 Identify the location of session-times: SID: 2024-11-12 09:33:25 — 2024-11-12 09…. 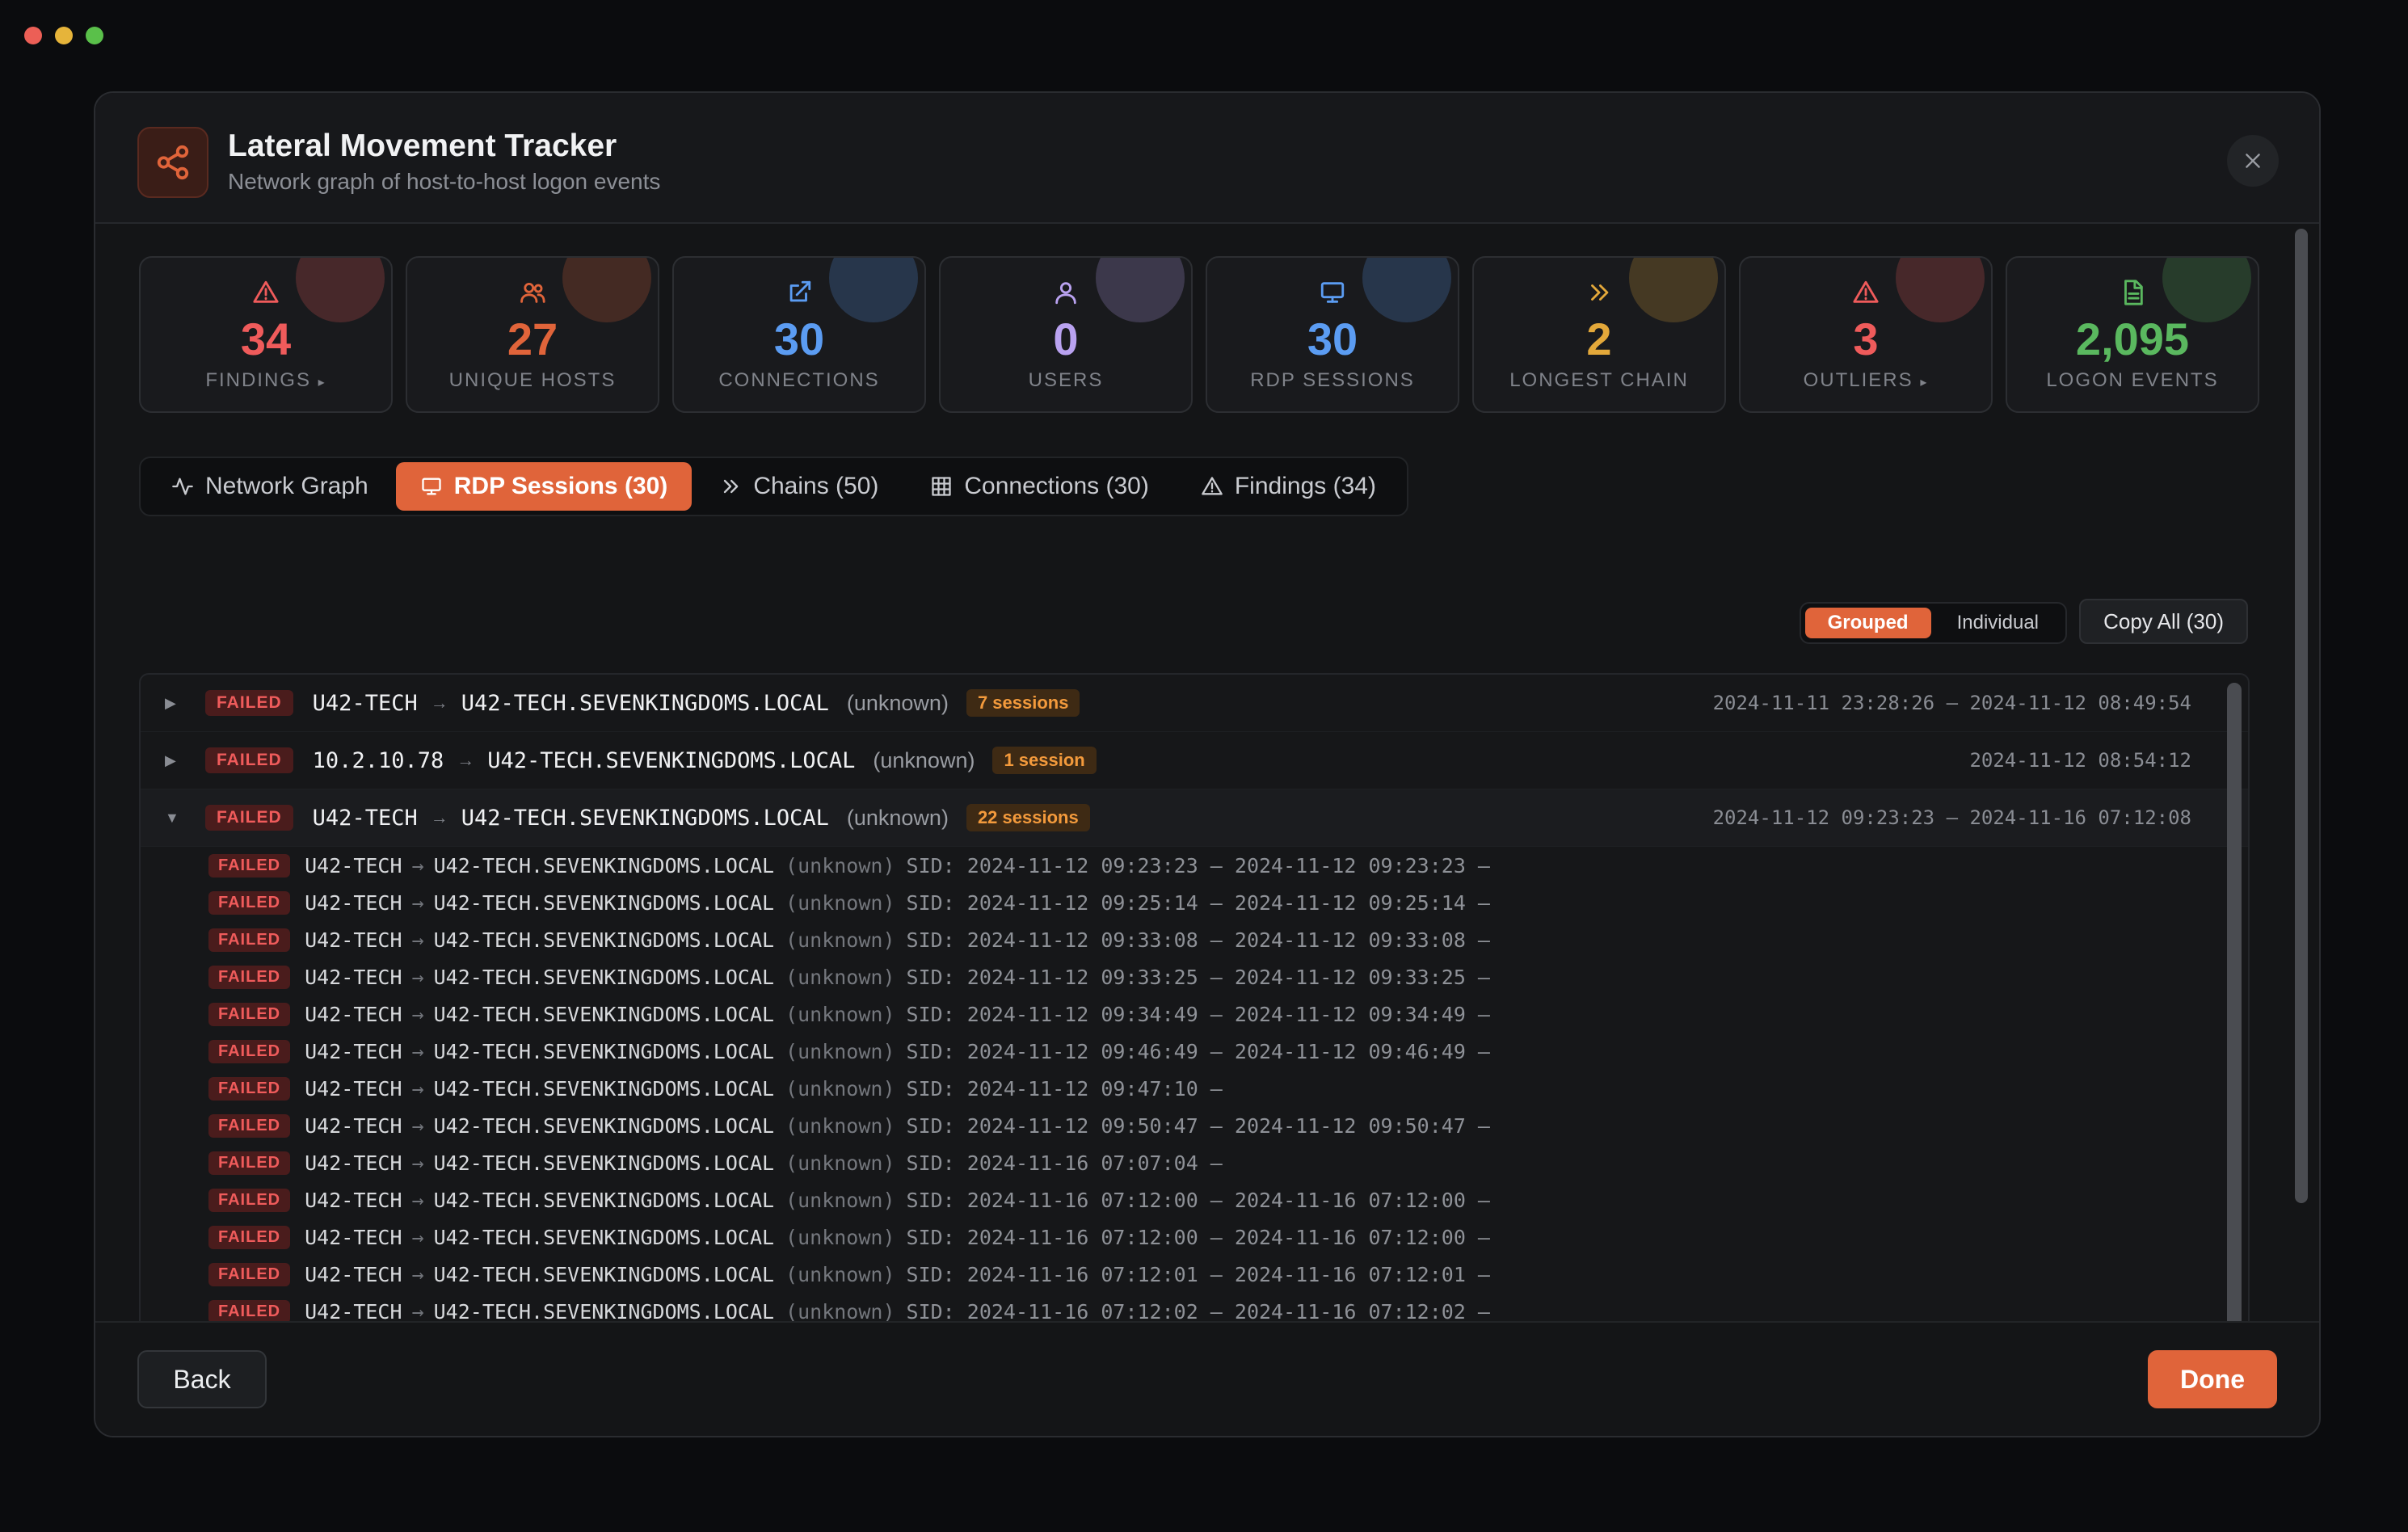
(1198, 977).